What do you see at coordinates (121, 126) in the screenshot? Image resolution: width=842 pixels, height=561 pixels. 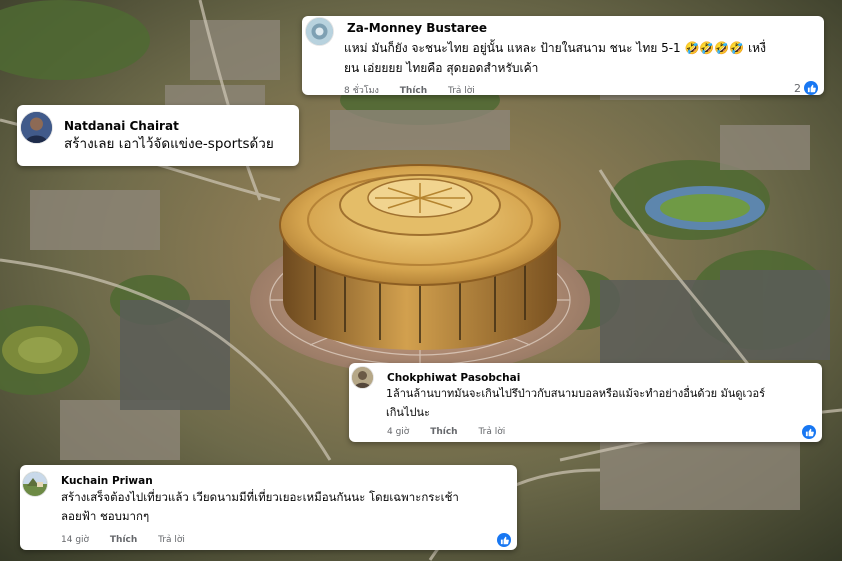 I see `comment-author: Natdanai Chairat` at bounding box center [121, 126].